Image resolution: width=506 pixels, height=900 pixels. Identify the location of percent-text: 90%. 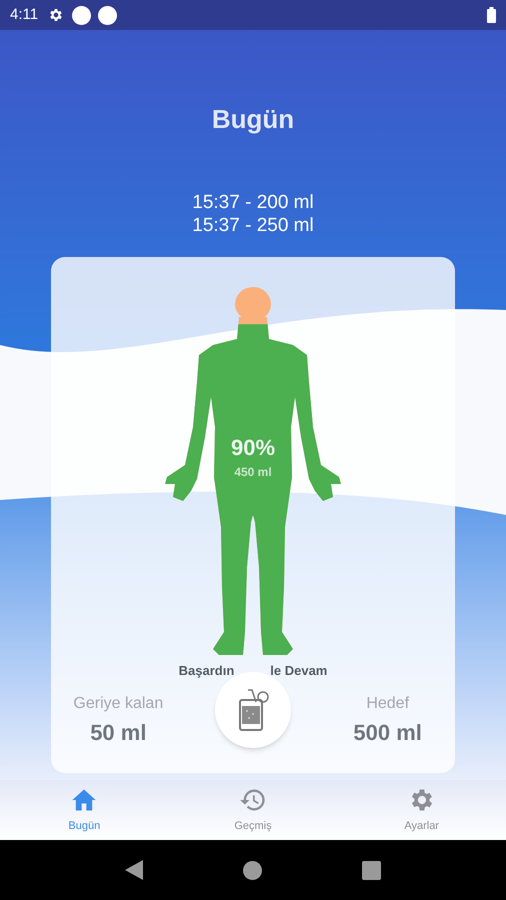
(253, 448).